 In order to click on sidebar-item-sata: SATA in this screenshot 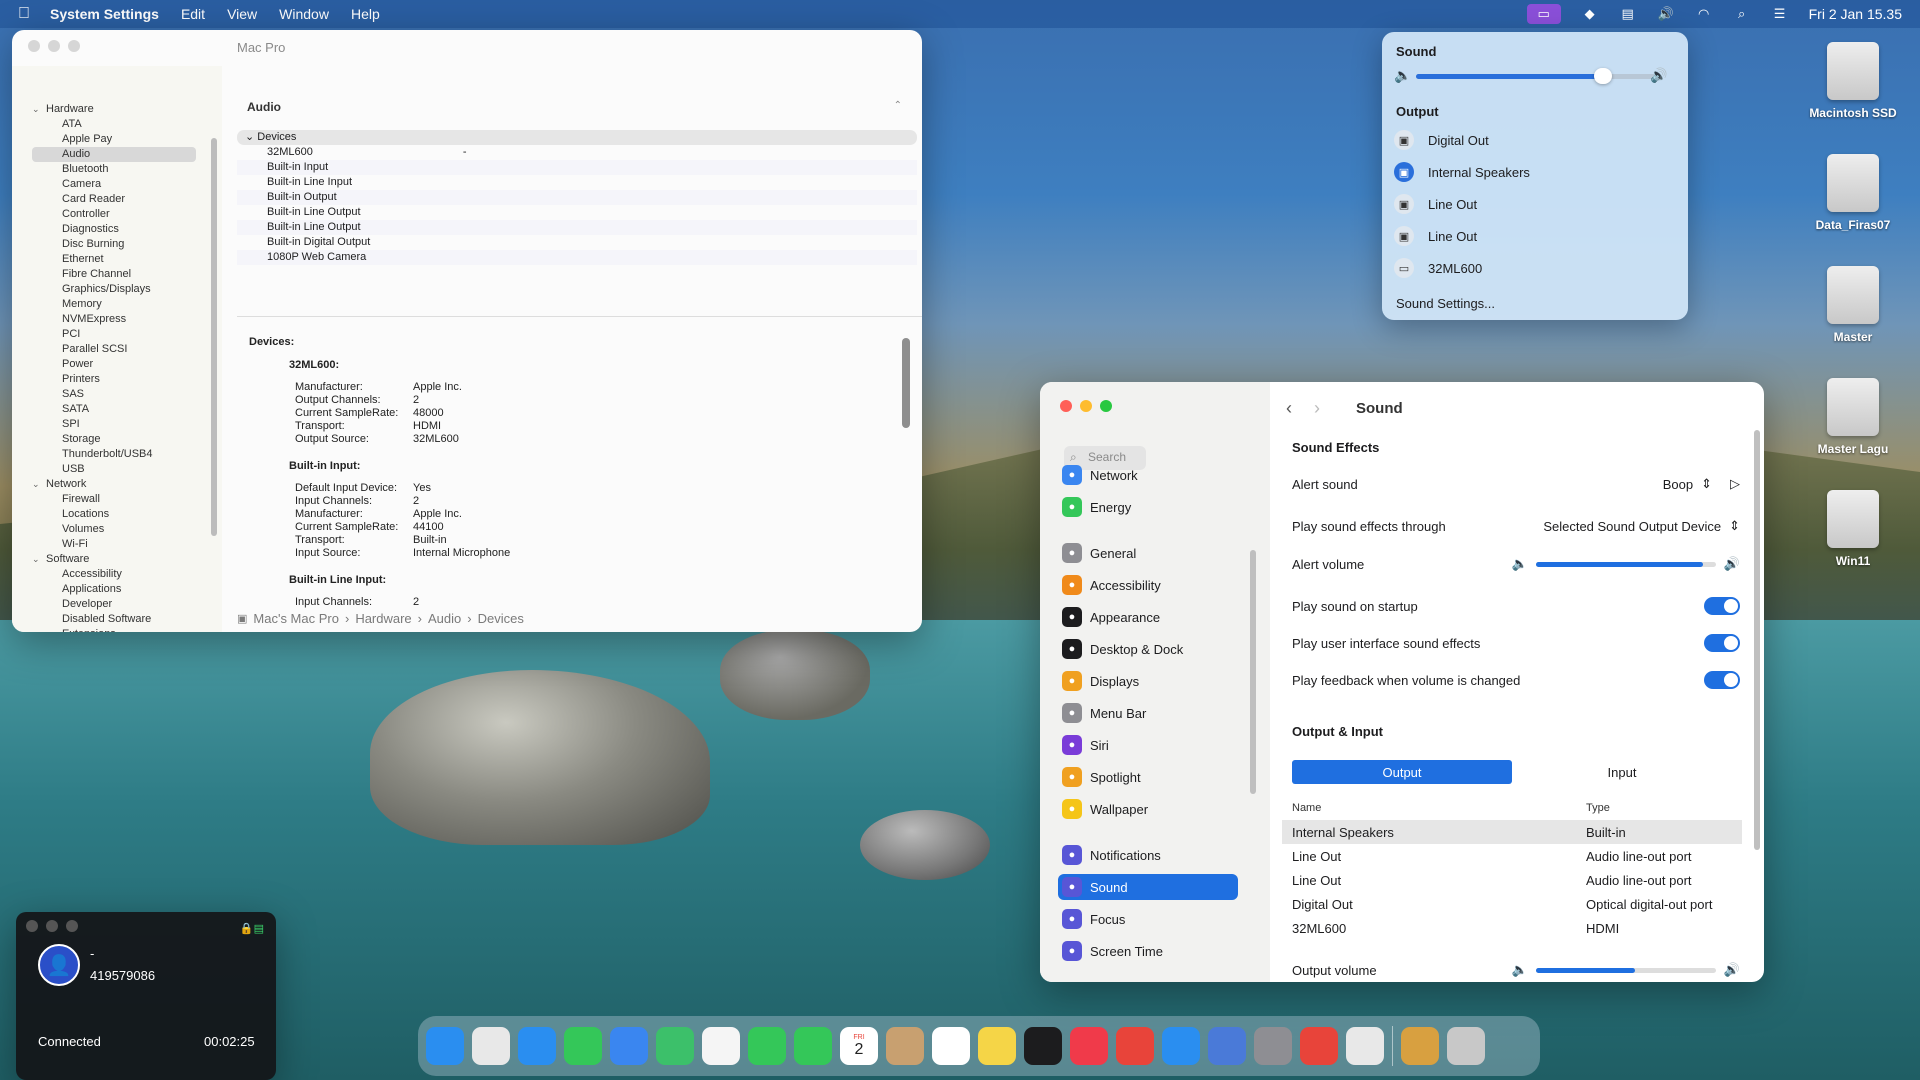, I will do `click(114, 409)`.